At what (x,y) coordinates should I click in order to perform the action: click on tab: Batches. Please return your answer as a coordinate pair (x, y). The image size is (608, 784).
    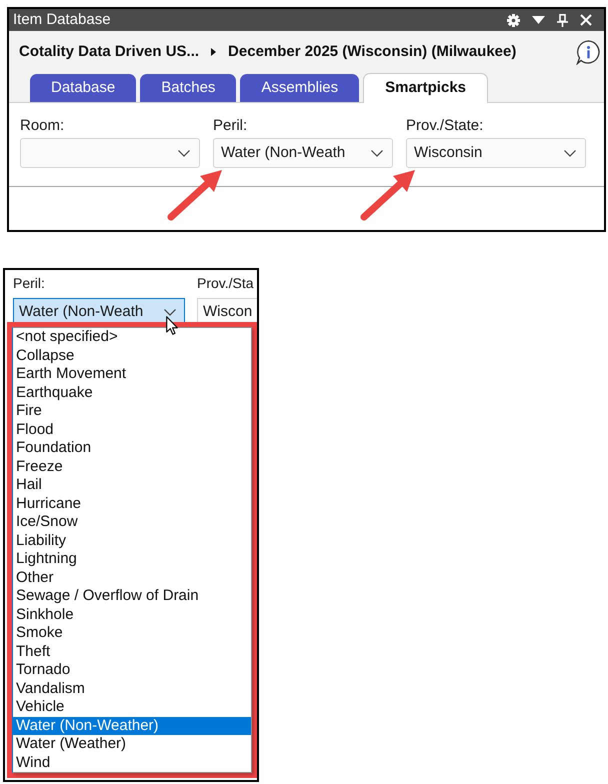
    Looking at the image, I should click on (188, 88).